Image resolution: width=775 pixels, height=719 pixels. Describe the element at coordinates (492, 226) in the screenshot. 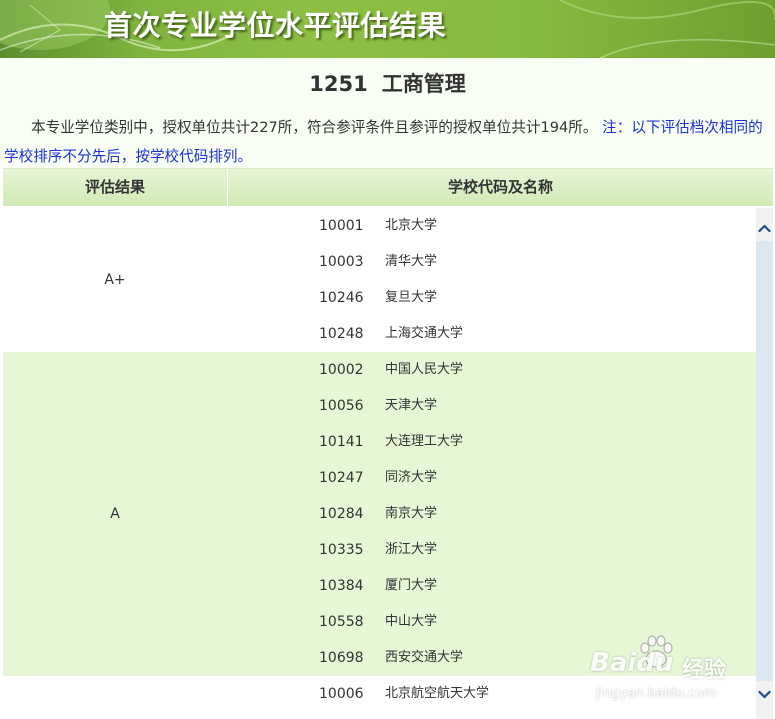

I see `table-row: 10001 北京大学` at that location.